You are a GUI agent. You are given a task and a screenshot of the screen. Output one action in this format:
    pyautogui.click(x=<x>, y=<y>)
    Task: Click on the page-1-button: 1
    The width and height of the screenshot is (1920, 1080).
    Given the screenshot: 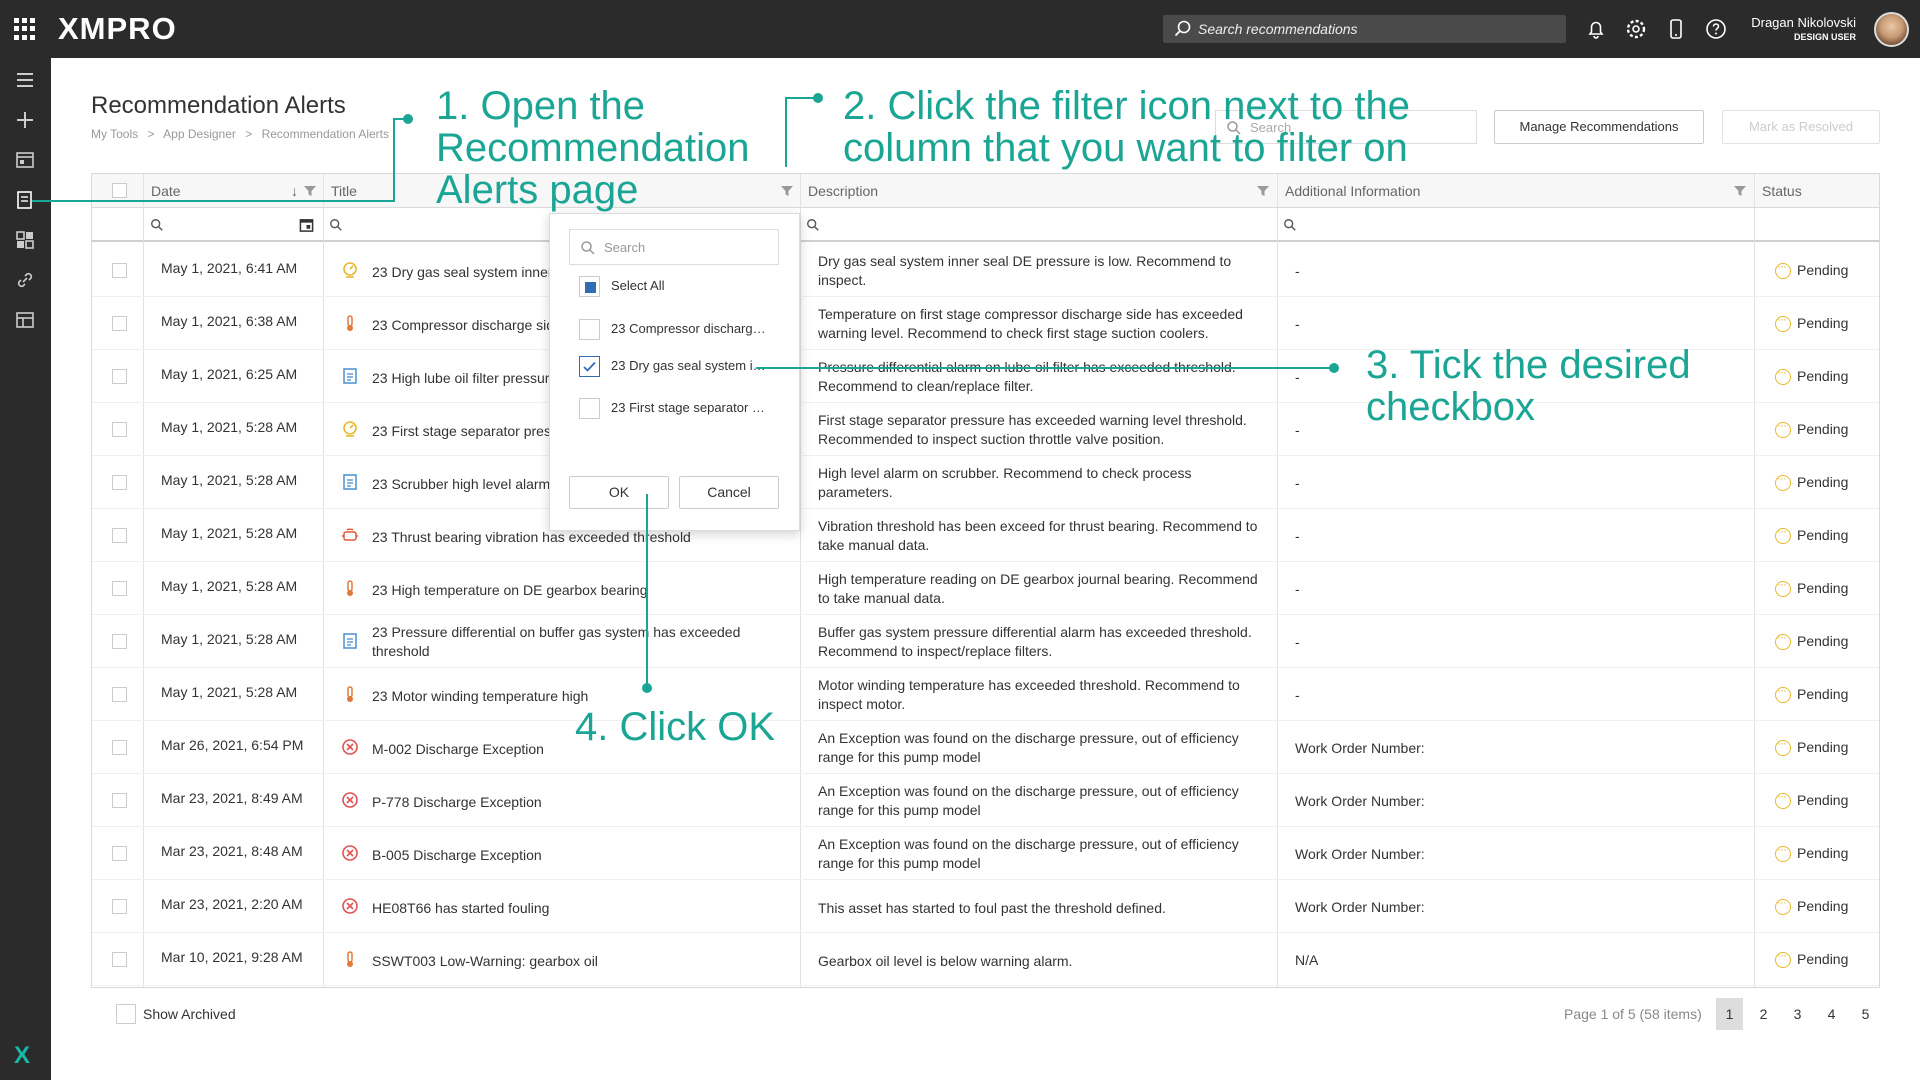 What is the action you would take?
    pyautogui.click(x=1729, y=1014)
    